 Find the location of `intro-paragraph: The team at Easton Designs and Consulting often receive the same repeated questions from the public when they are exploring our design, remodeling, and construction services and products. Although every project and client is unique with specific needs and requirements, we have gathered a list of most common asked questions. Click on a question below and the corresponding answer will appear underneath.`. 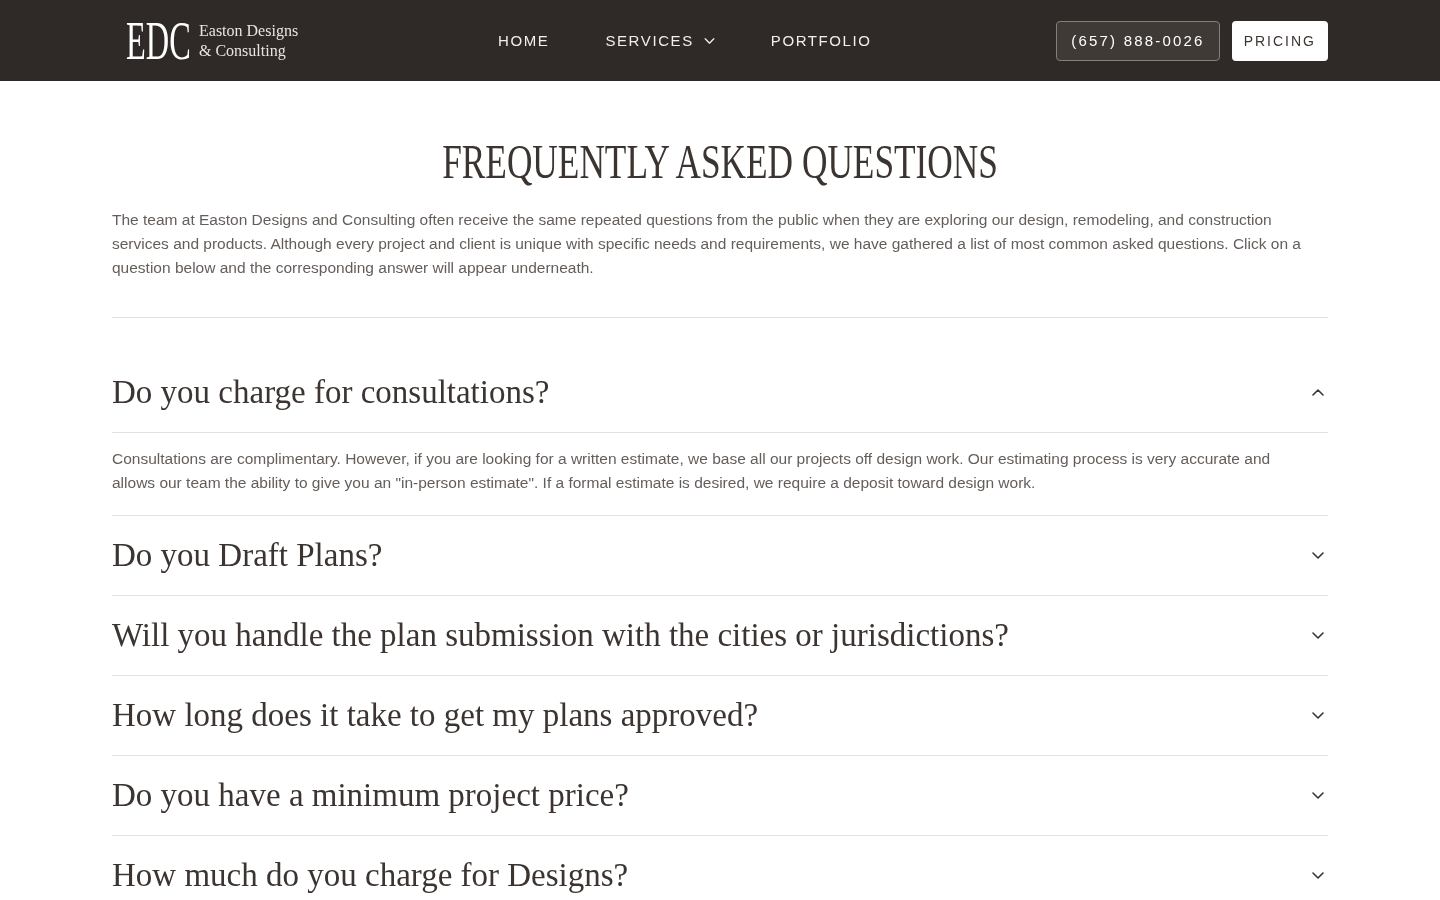

intro-paragraph: The team at Easton Designs and Consulting often receive the same repeated questions from the public when they are exploring our design, remodeling, and construction services and products. Although every project and client is unique with specific needs and requirements, we have gathered a list of most common asked questions. Click on a question below and the corresponding answer will appear underneath. is located at coordinates (707, 244).